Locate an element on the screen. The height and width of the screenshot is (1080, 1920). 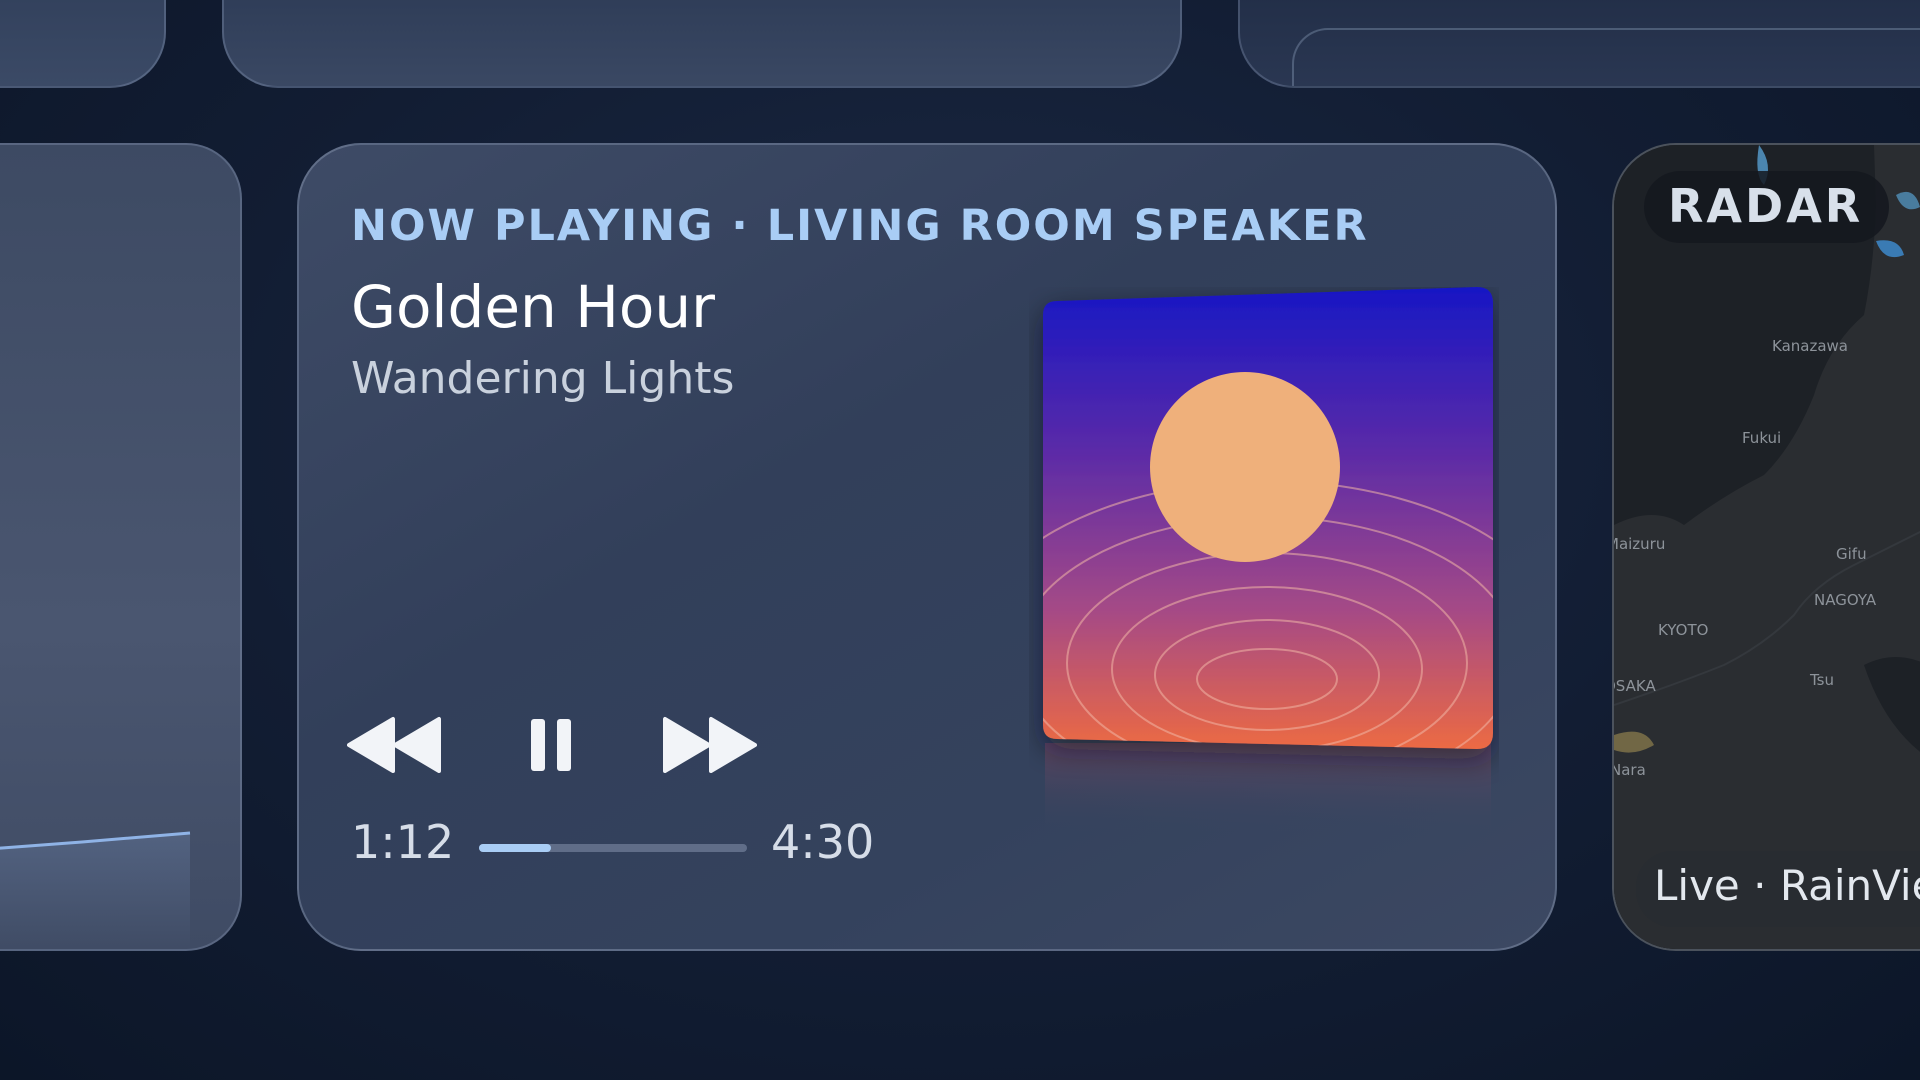
map-city-label: Tsu is located at coordinates (1822, 680).